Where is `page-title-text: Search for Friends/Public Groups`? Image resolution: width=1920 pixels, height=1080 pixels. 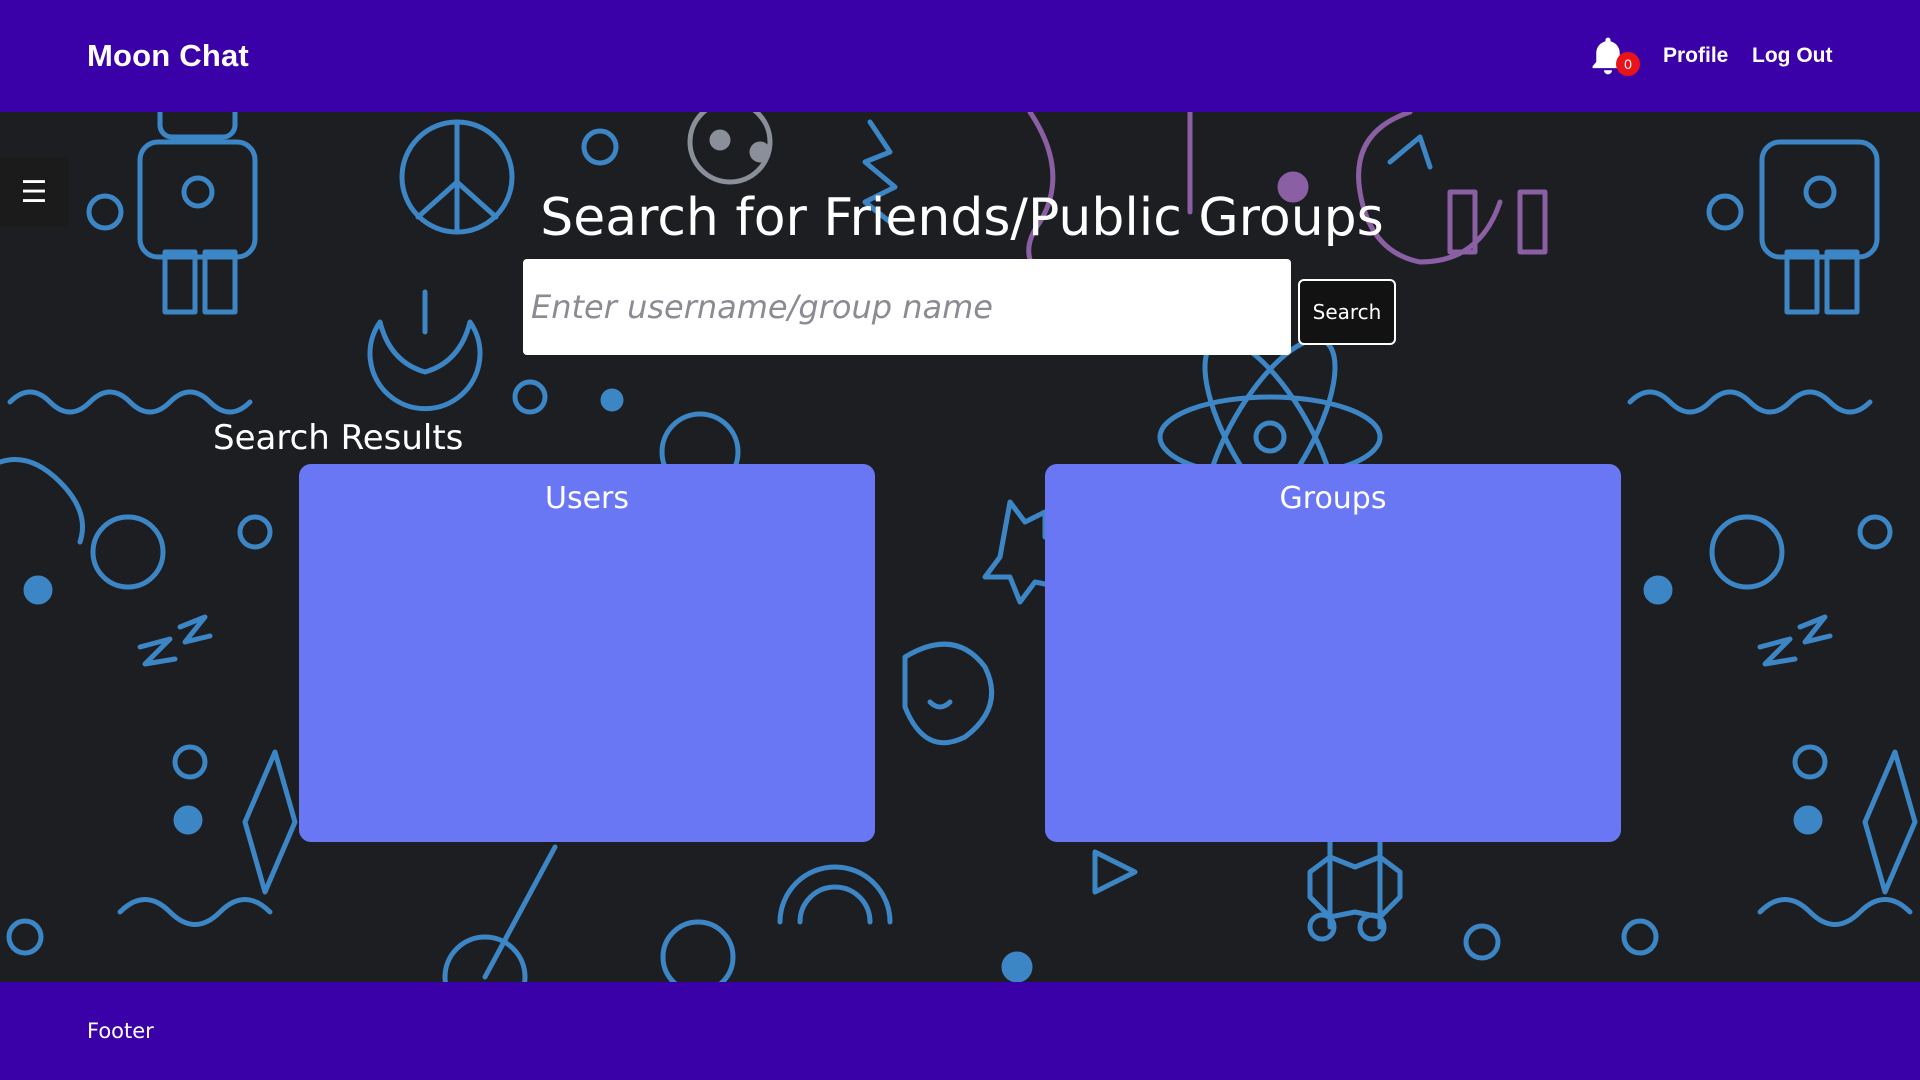
page-title-text: Search for Friends/Public Groups is located at coordinates (962, 218).